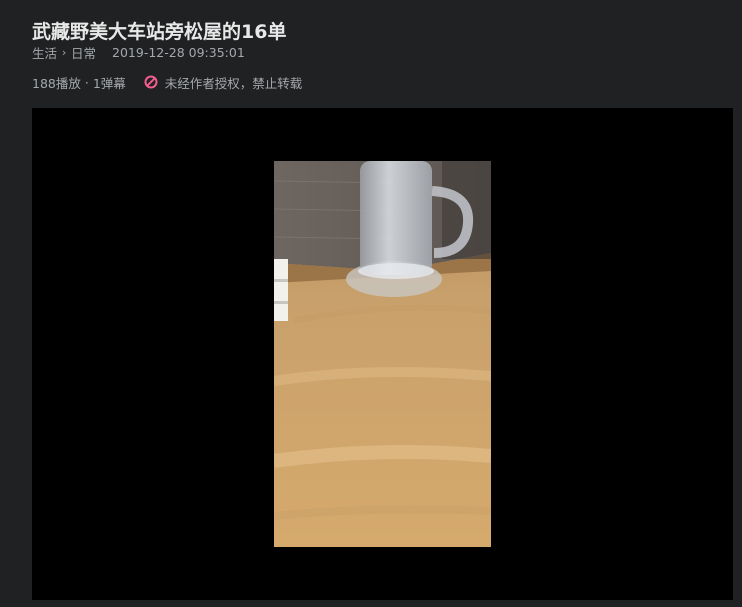  Describe the element at coordinates (83, 52) in the screenshot. I see `breadcrumb-subcategory-link: 日常` at that location.